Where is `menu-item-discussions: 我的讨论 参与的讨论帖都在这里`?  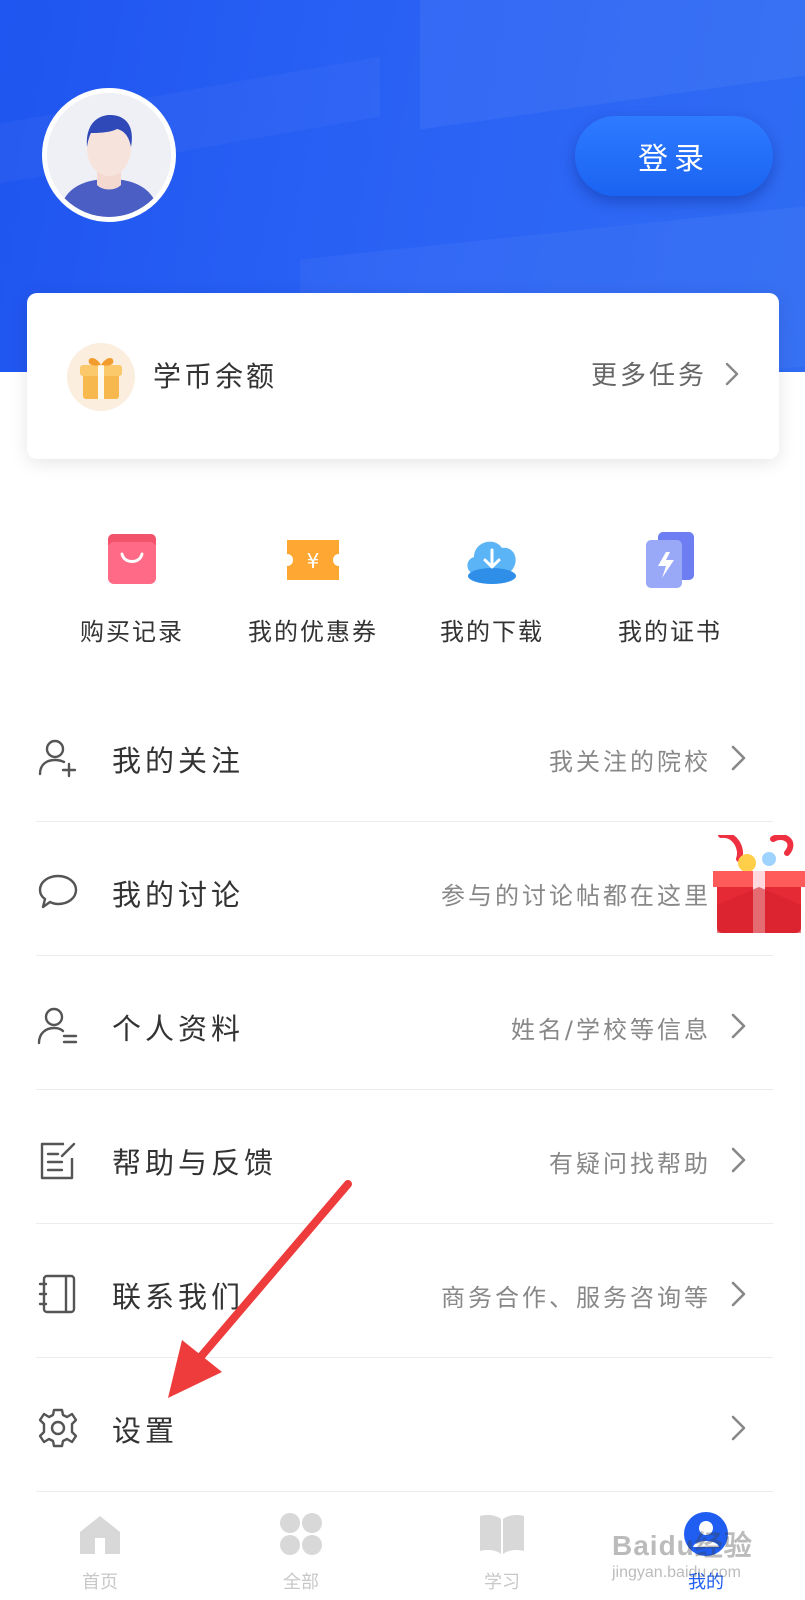 menu-item-discussions: 我的讨论 参与的讨论帖都在这里 is located at coordinates (404, 889).